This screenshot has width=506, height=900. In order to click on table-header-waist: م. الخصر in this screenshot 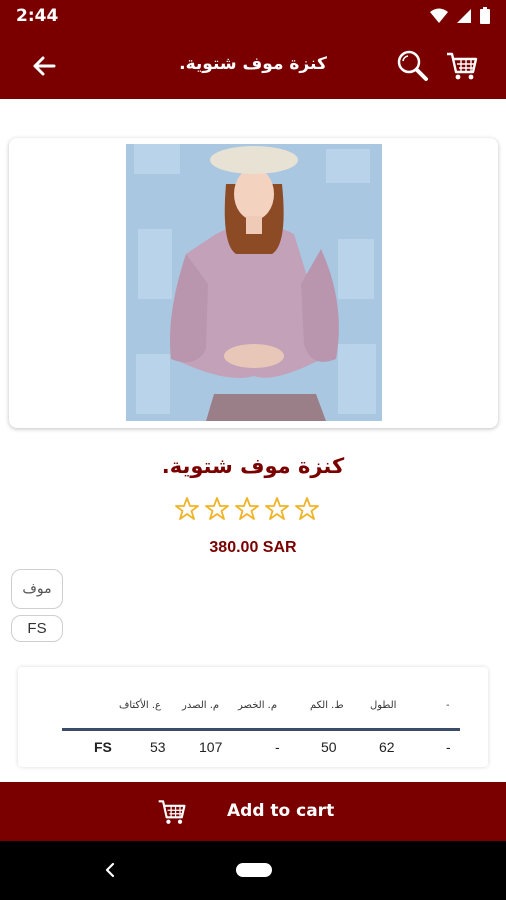, I will do `click(258, 705)`.